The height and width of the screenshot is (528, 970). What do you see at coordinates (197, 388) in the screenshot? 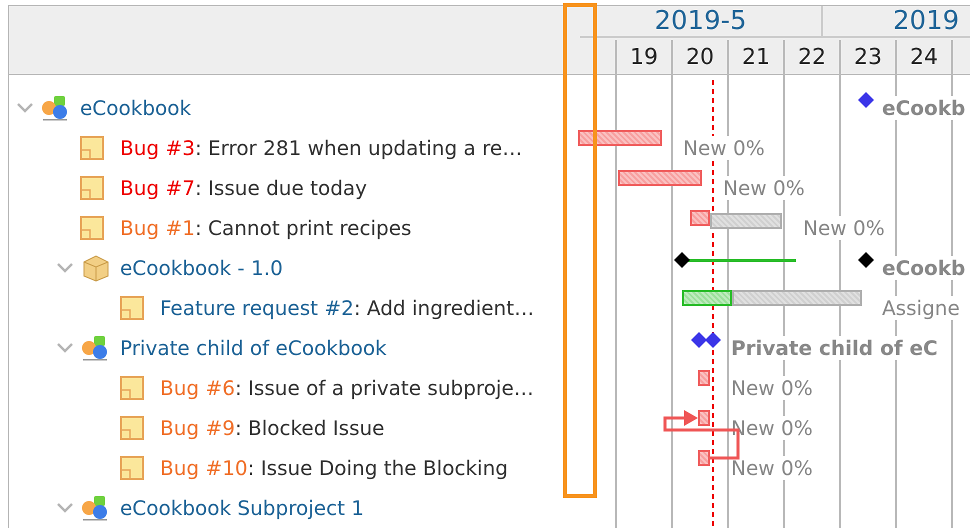
I see `issue-link: Bug #6` at bounding box center [197, 388].